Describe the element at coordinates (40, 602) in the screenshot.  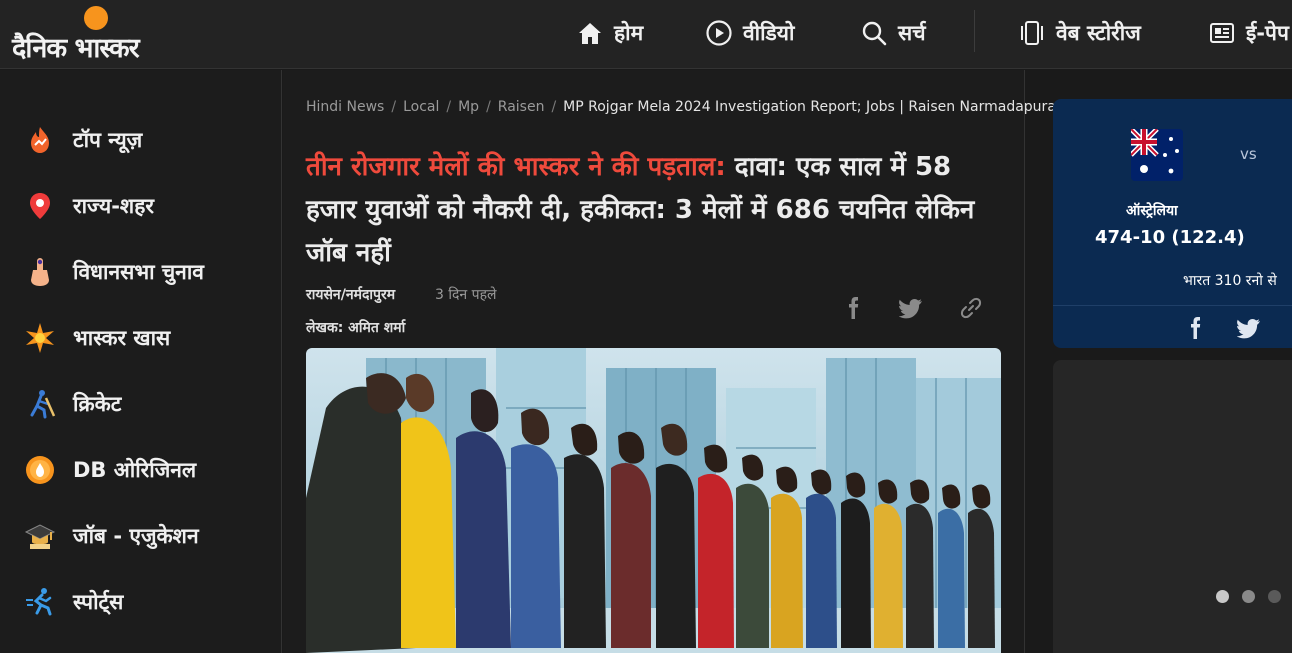
I see `runner-icon` at that location.